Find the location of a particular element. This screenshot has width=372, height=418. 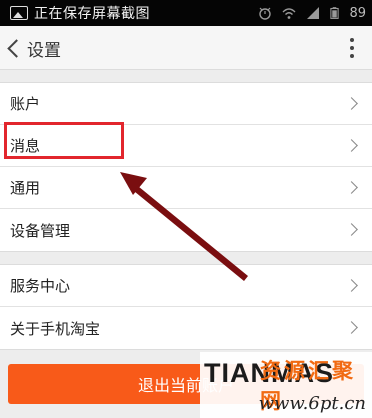

settings-item-label: 设备管理 is located at coordinates (40, 230).